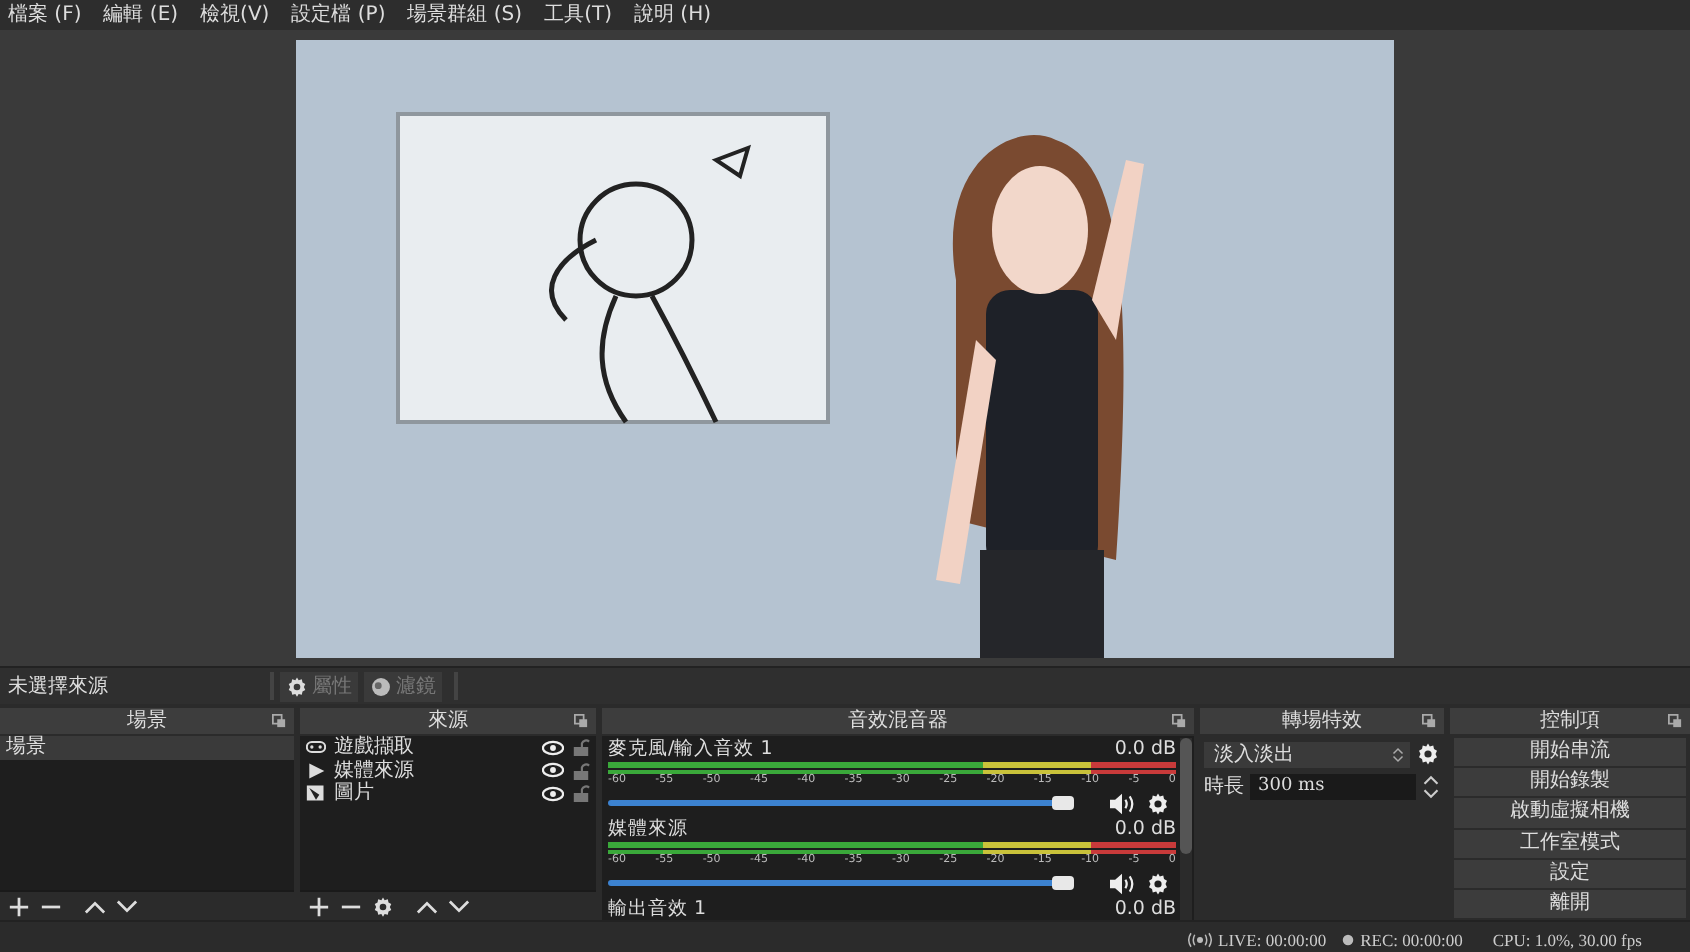  Describe the element at coordinates (465, 15) in the screenshot. I see `menu-item: 場景群組 (S)` at that location.